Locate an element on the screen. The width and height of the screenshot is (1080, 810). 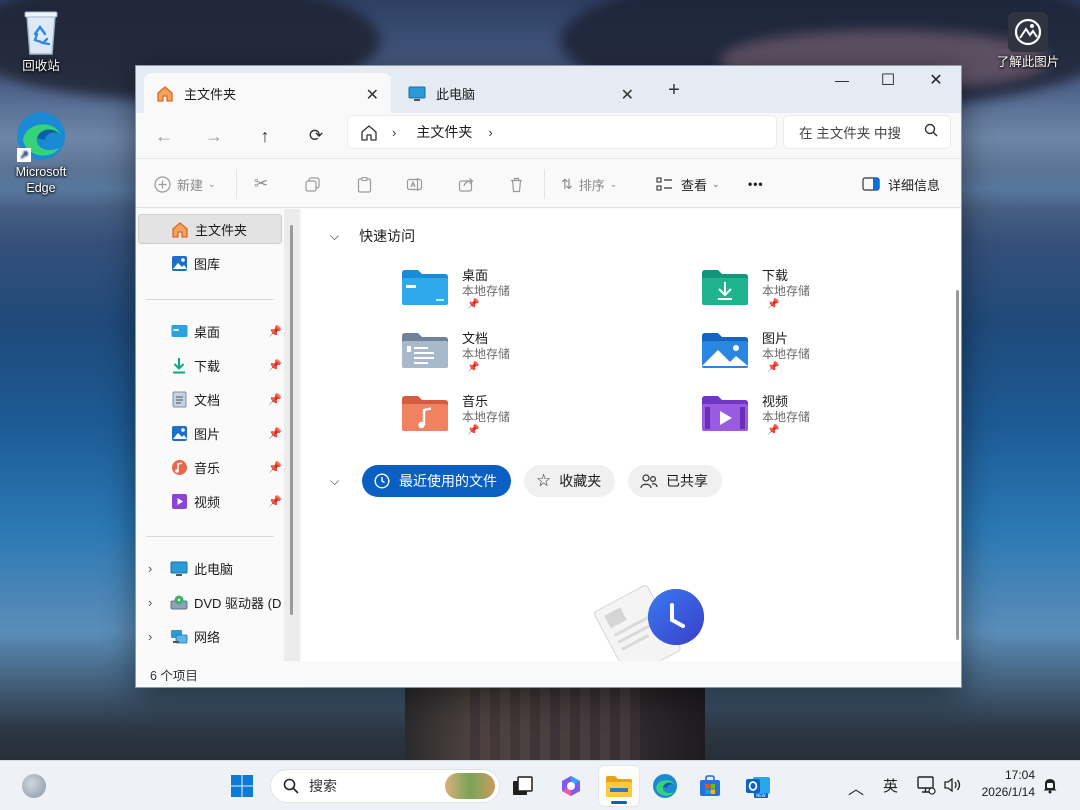
sort-icon: ⇅ is located at coordinates (567, 183).